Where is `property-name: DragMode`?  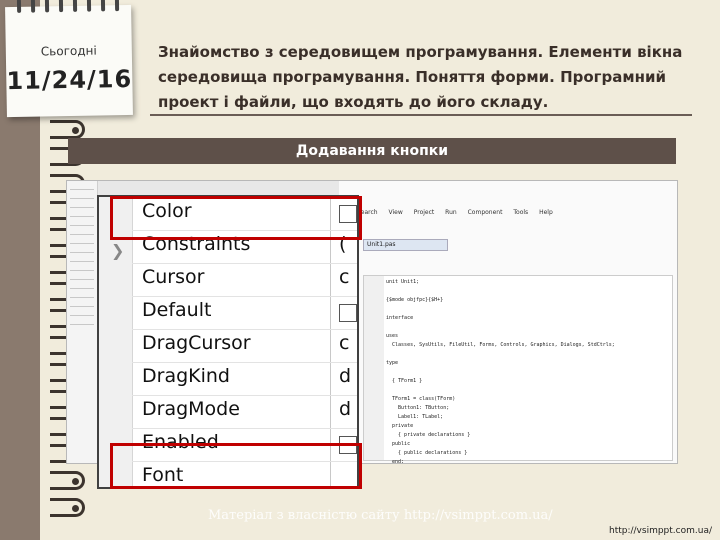 property-name: DragMode is located at coordinates (191, 409).